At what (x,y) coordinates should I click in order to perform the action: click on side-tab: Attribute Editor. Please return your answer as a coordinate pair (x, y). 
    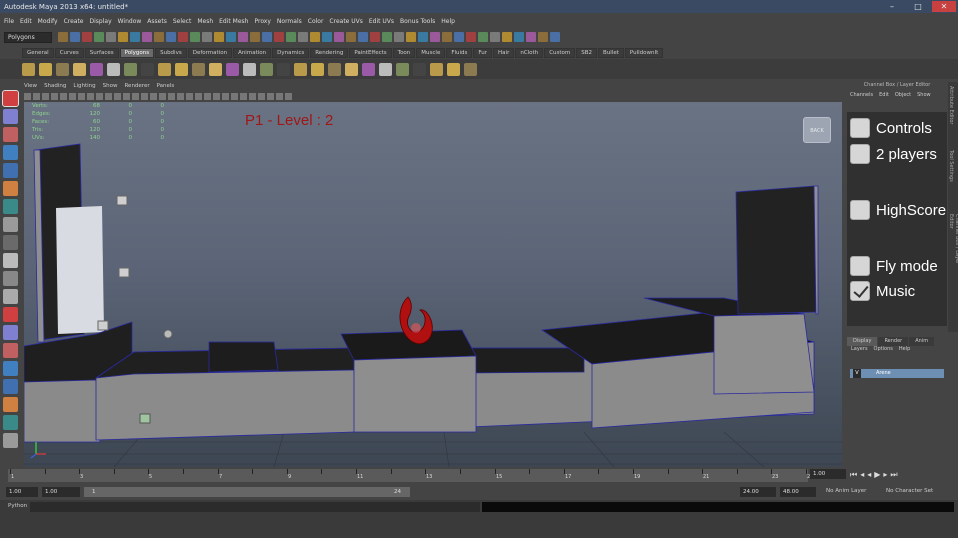
    Looking at the image, I should click on (951, 116).